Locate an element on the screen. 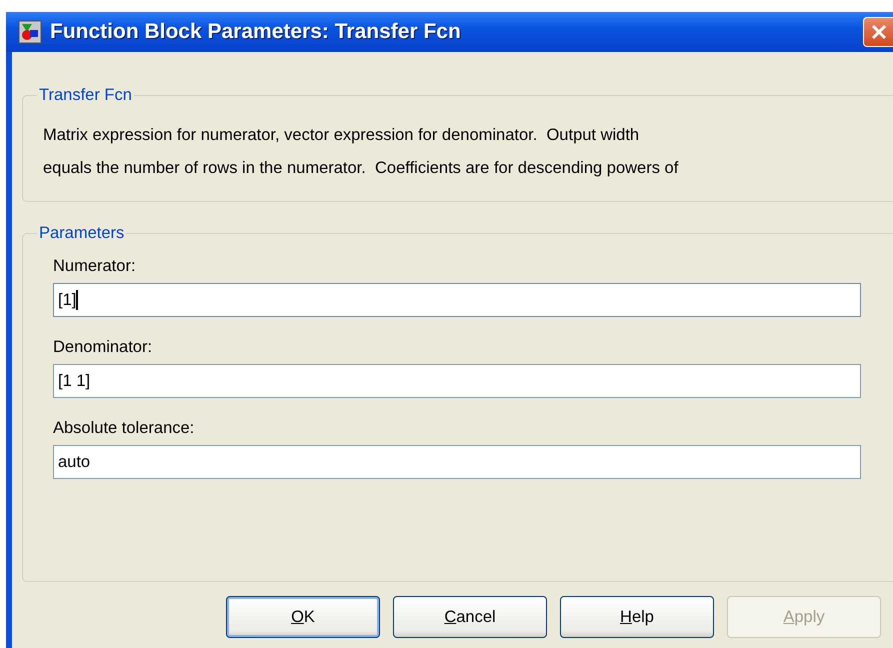  group-title: Transfer Fcn is located at coordinates (85, 95).